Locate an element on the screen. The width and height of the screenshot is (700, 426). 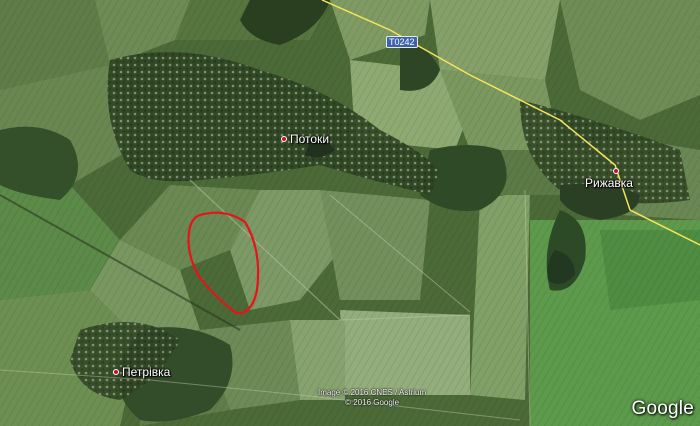
place-label: Потоки is located at coordinates (310, 139).